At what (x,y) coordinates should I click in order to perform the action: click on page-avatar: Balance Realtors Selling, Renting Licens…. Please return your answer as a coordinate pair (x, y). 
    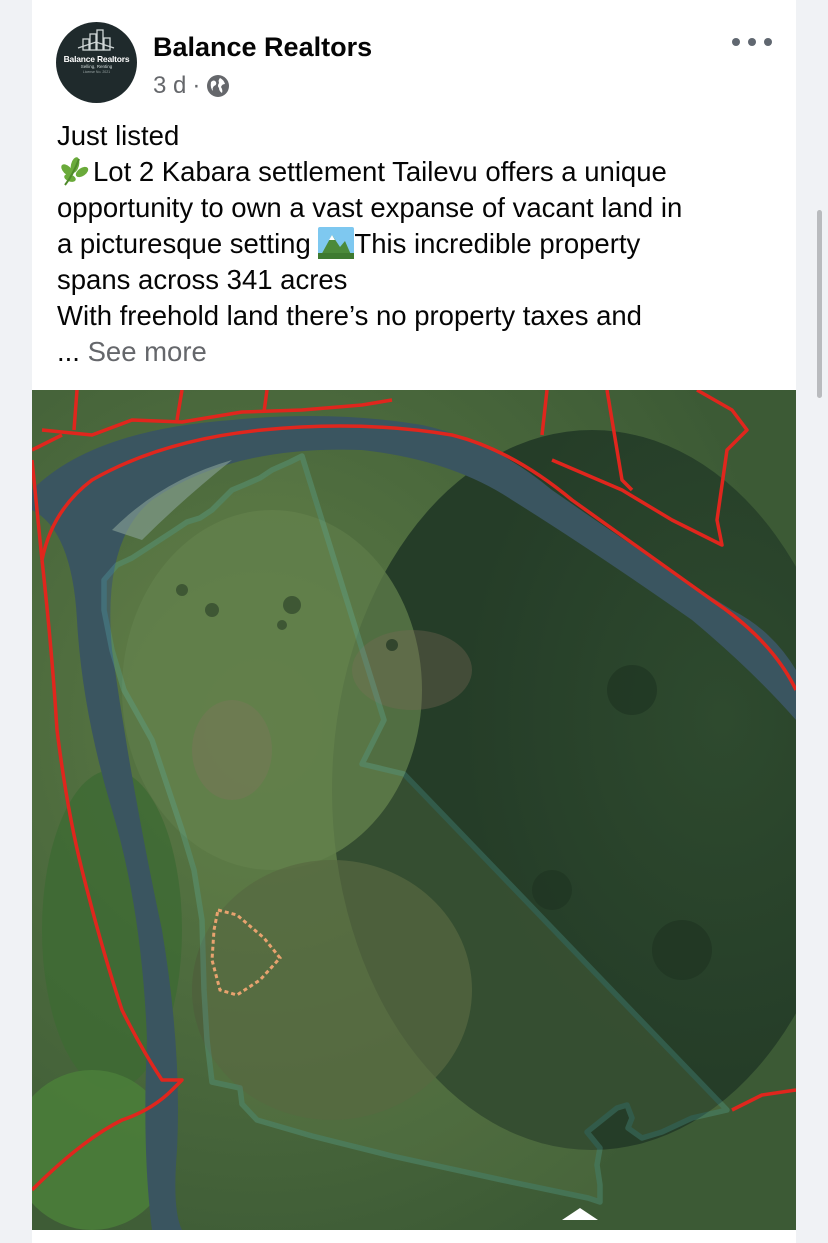
    Looking at the image, I should click on (96, 62).